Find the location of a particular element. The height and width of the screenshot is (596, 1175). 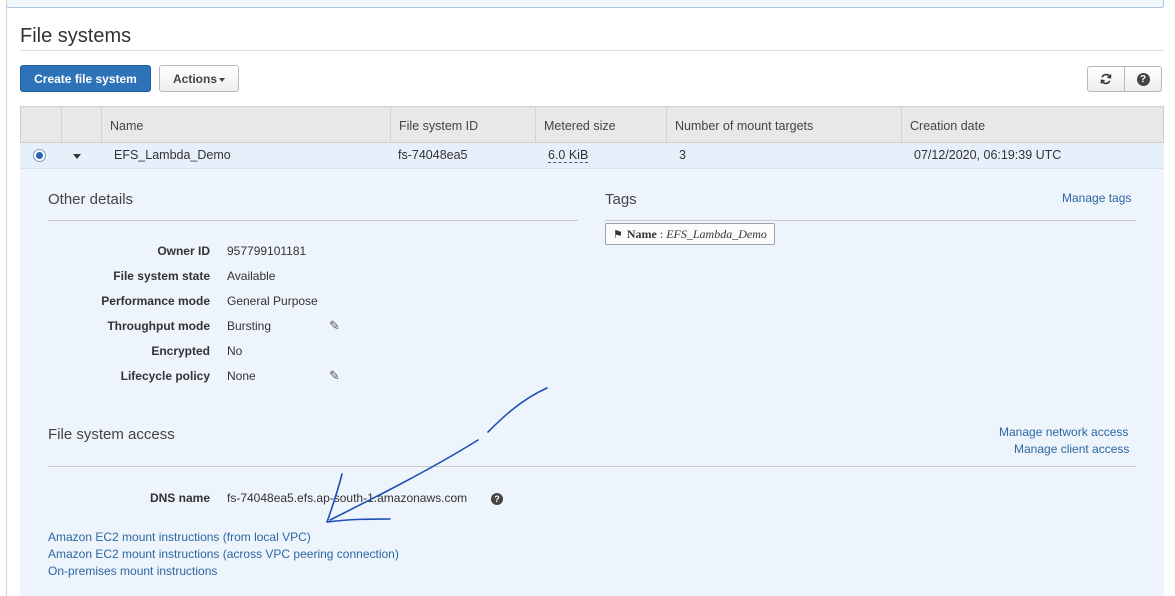

lifecycle-policy-label: Lifecycle policy is located at coordinates (165, 376).